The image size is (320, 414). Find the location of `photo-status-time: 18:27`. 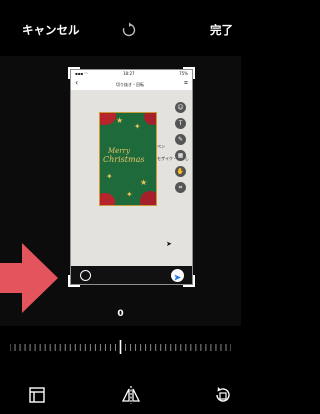

photo-status-time: 18:27 is located at coordinates (129, 73).